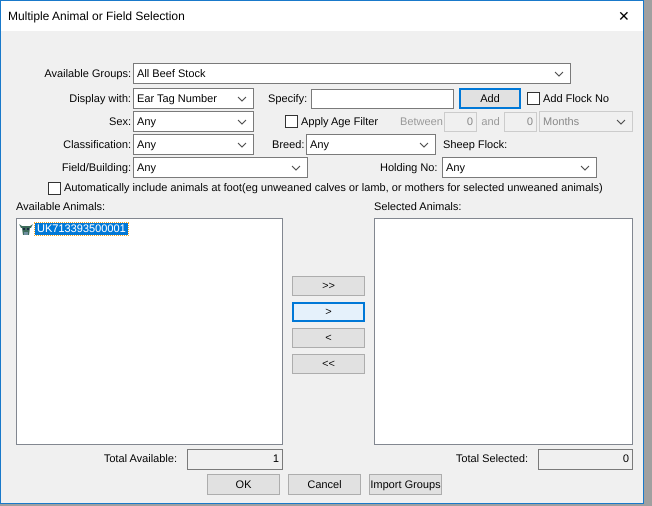  Describe the element at coordinates (324, 484) in the screenshot. I see `dialog-button: Cancel` at that location.